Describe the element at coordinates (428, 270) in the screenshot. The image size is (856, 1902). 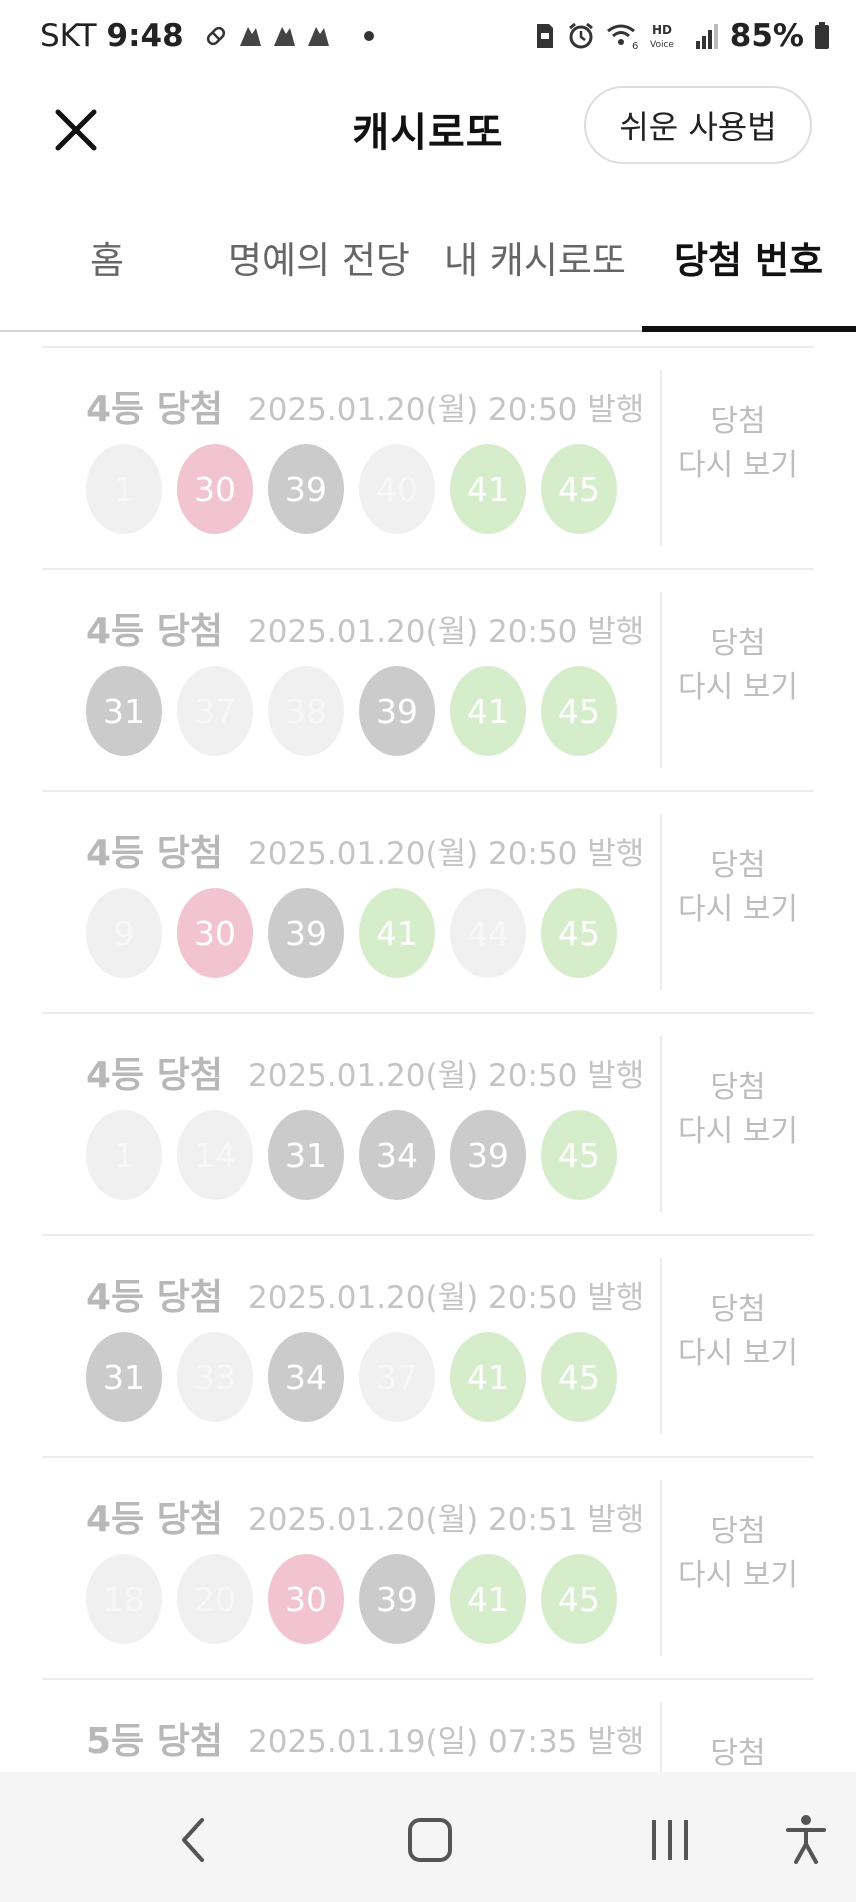
I see `tab-bar: 홈 명예의 전당 내 캐시로또 당첨 번호` at that location.